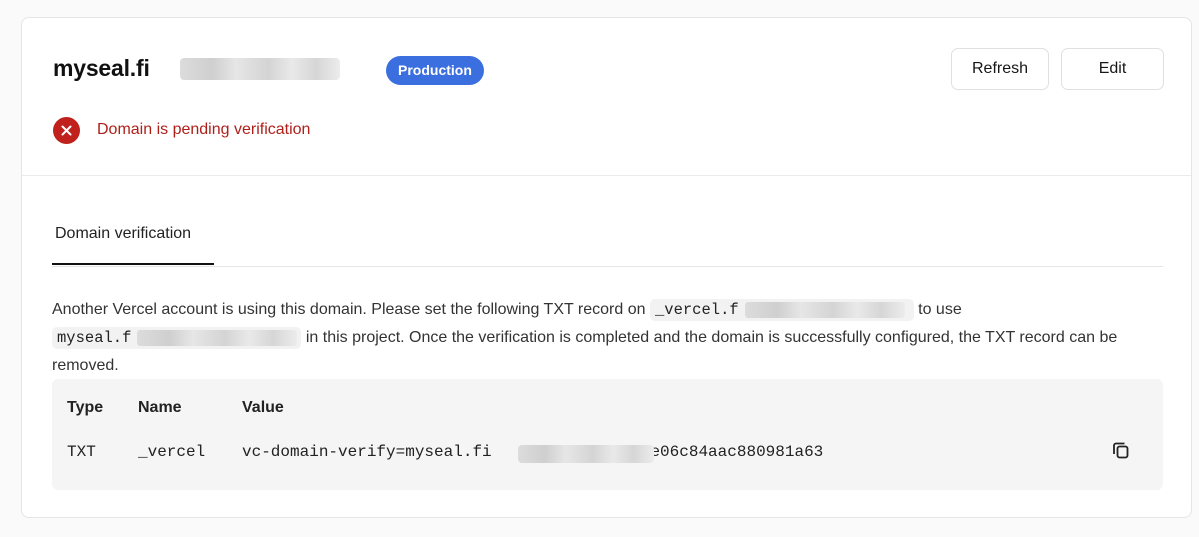 The image size is (1199, 537). I want to click on record-value-prefix: vc-domain-verify=myseal.fi, so click(367, 452).